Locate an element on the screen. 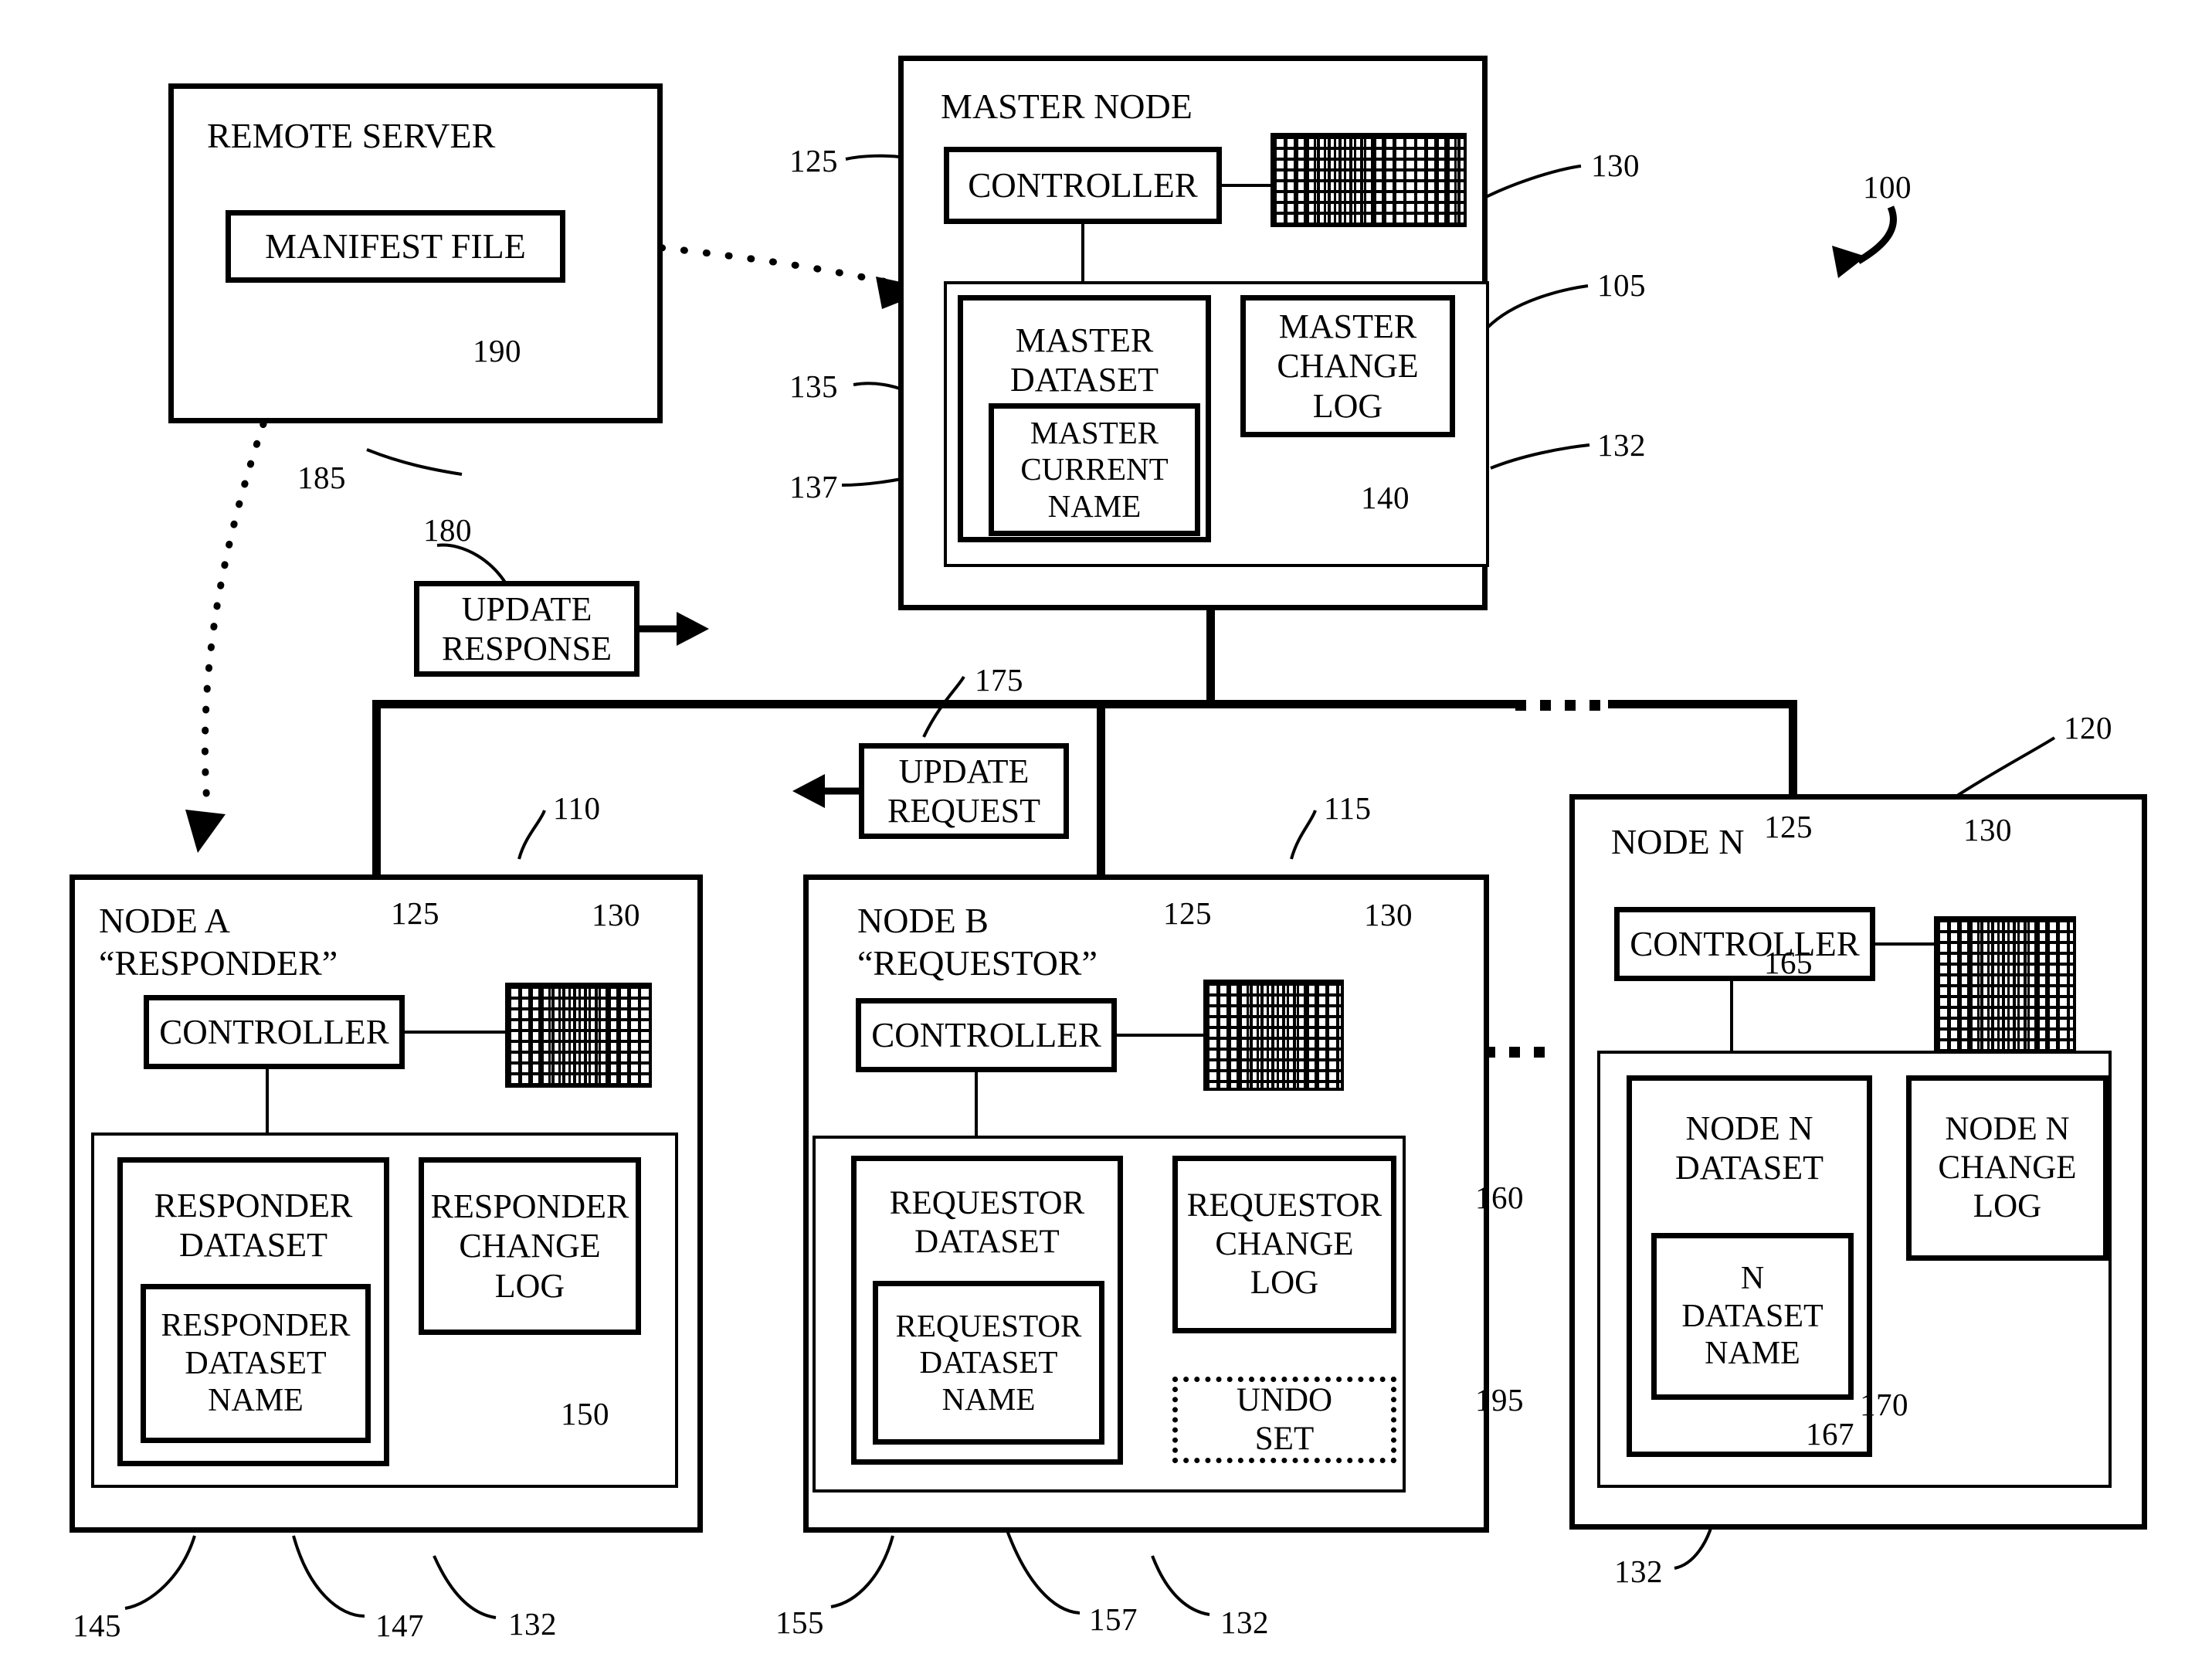 This screenshot has width=2212, height=1664. node-a-controller-box: CONTROLLER is located at coordinates (275, 1032).